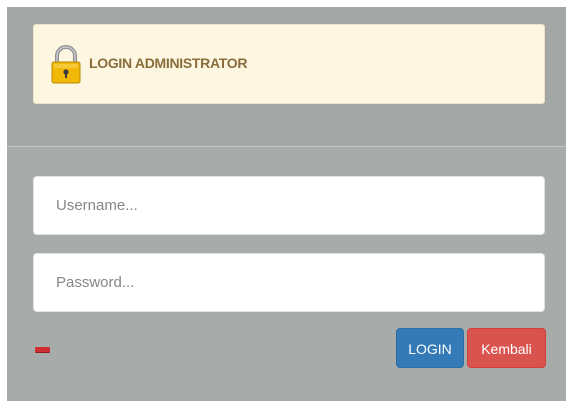 The height and width of the screenshot is (401, 566). Describe the element at coordinates (289, 205) in the screenshot. I see `username-input` at that location.